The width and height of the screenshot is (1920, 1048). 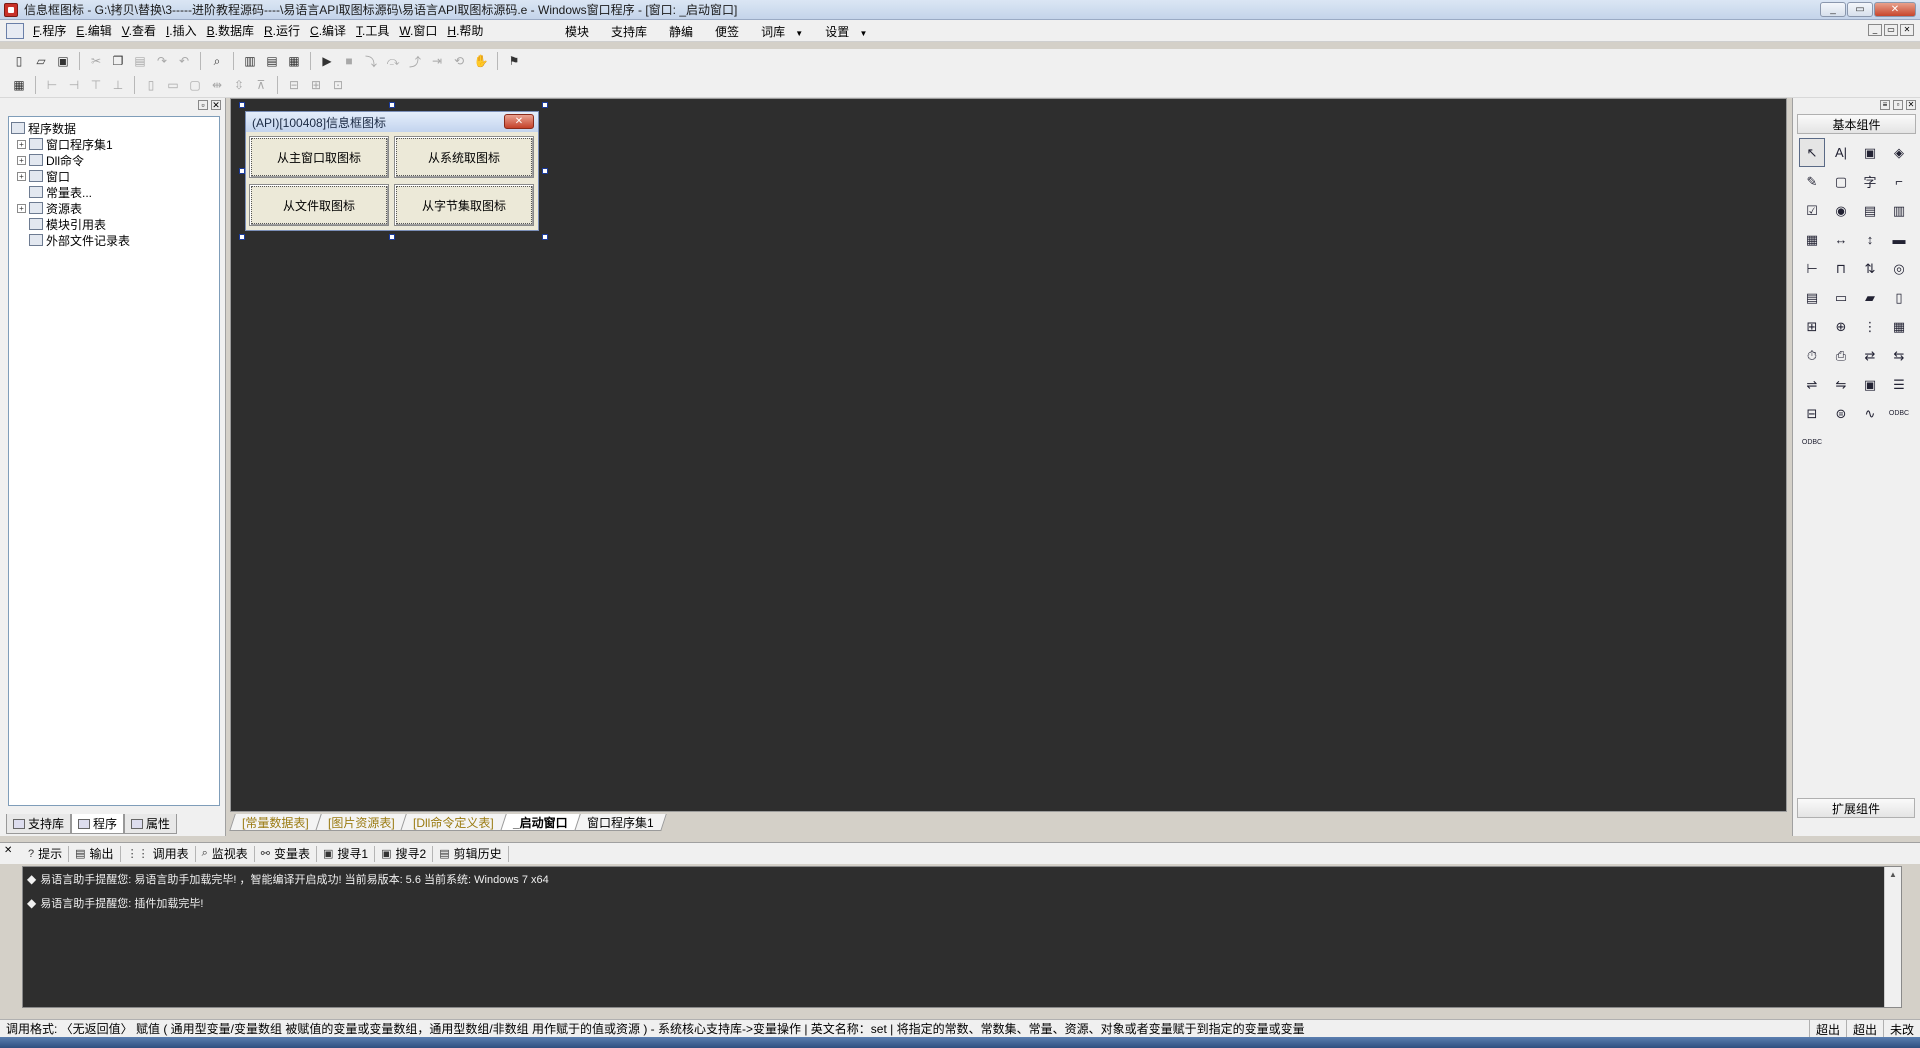 What do you see at coordinates (1899, 239) in the screenshot?
I see `progress-icon: ▬` at bounding box center [1899, 239].